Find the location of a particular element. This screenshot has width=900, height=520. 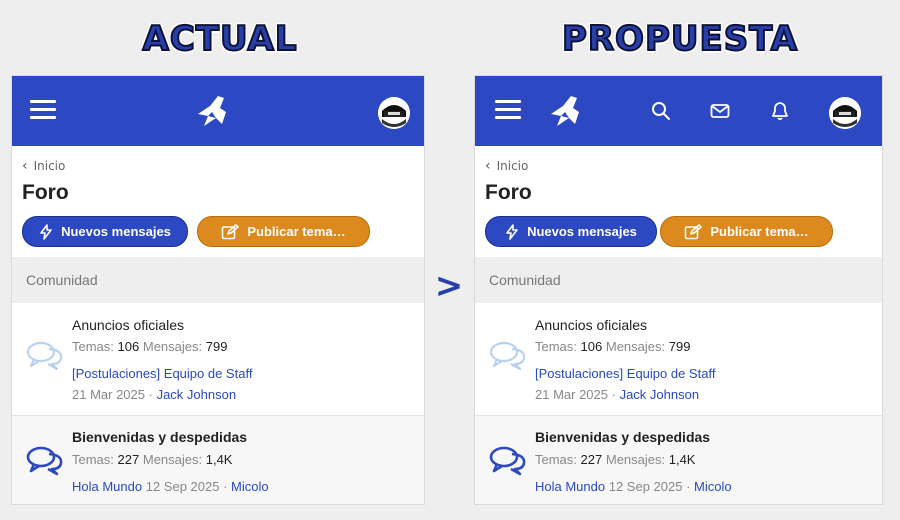

comparison-arrow-icon: > is located at coordinates (449, 286).